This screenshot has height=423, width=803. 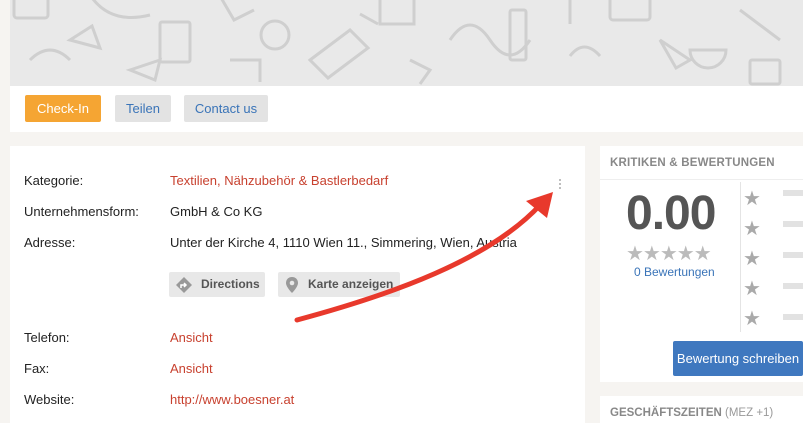 I want to click on write-review-button: Bewertung schreiben, so click(x=738, y=358).